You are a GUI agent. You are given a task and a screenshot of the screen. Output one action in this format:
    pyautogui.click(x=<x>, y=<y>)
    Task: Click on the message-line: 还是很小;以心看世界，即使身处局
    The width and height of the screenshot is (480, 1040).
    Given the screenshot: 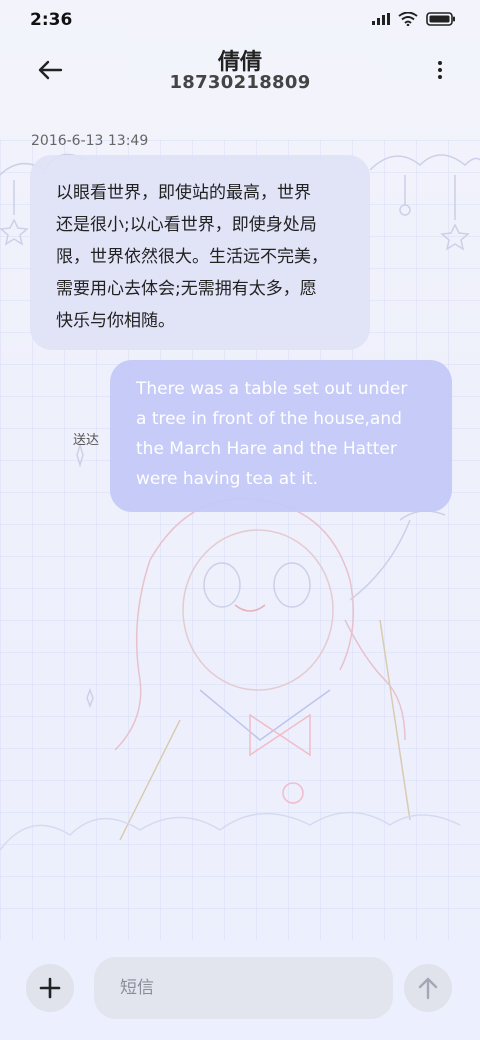 What is the action you would take?
    pyautogui.click(x=186, y=225)
    